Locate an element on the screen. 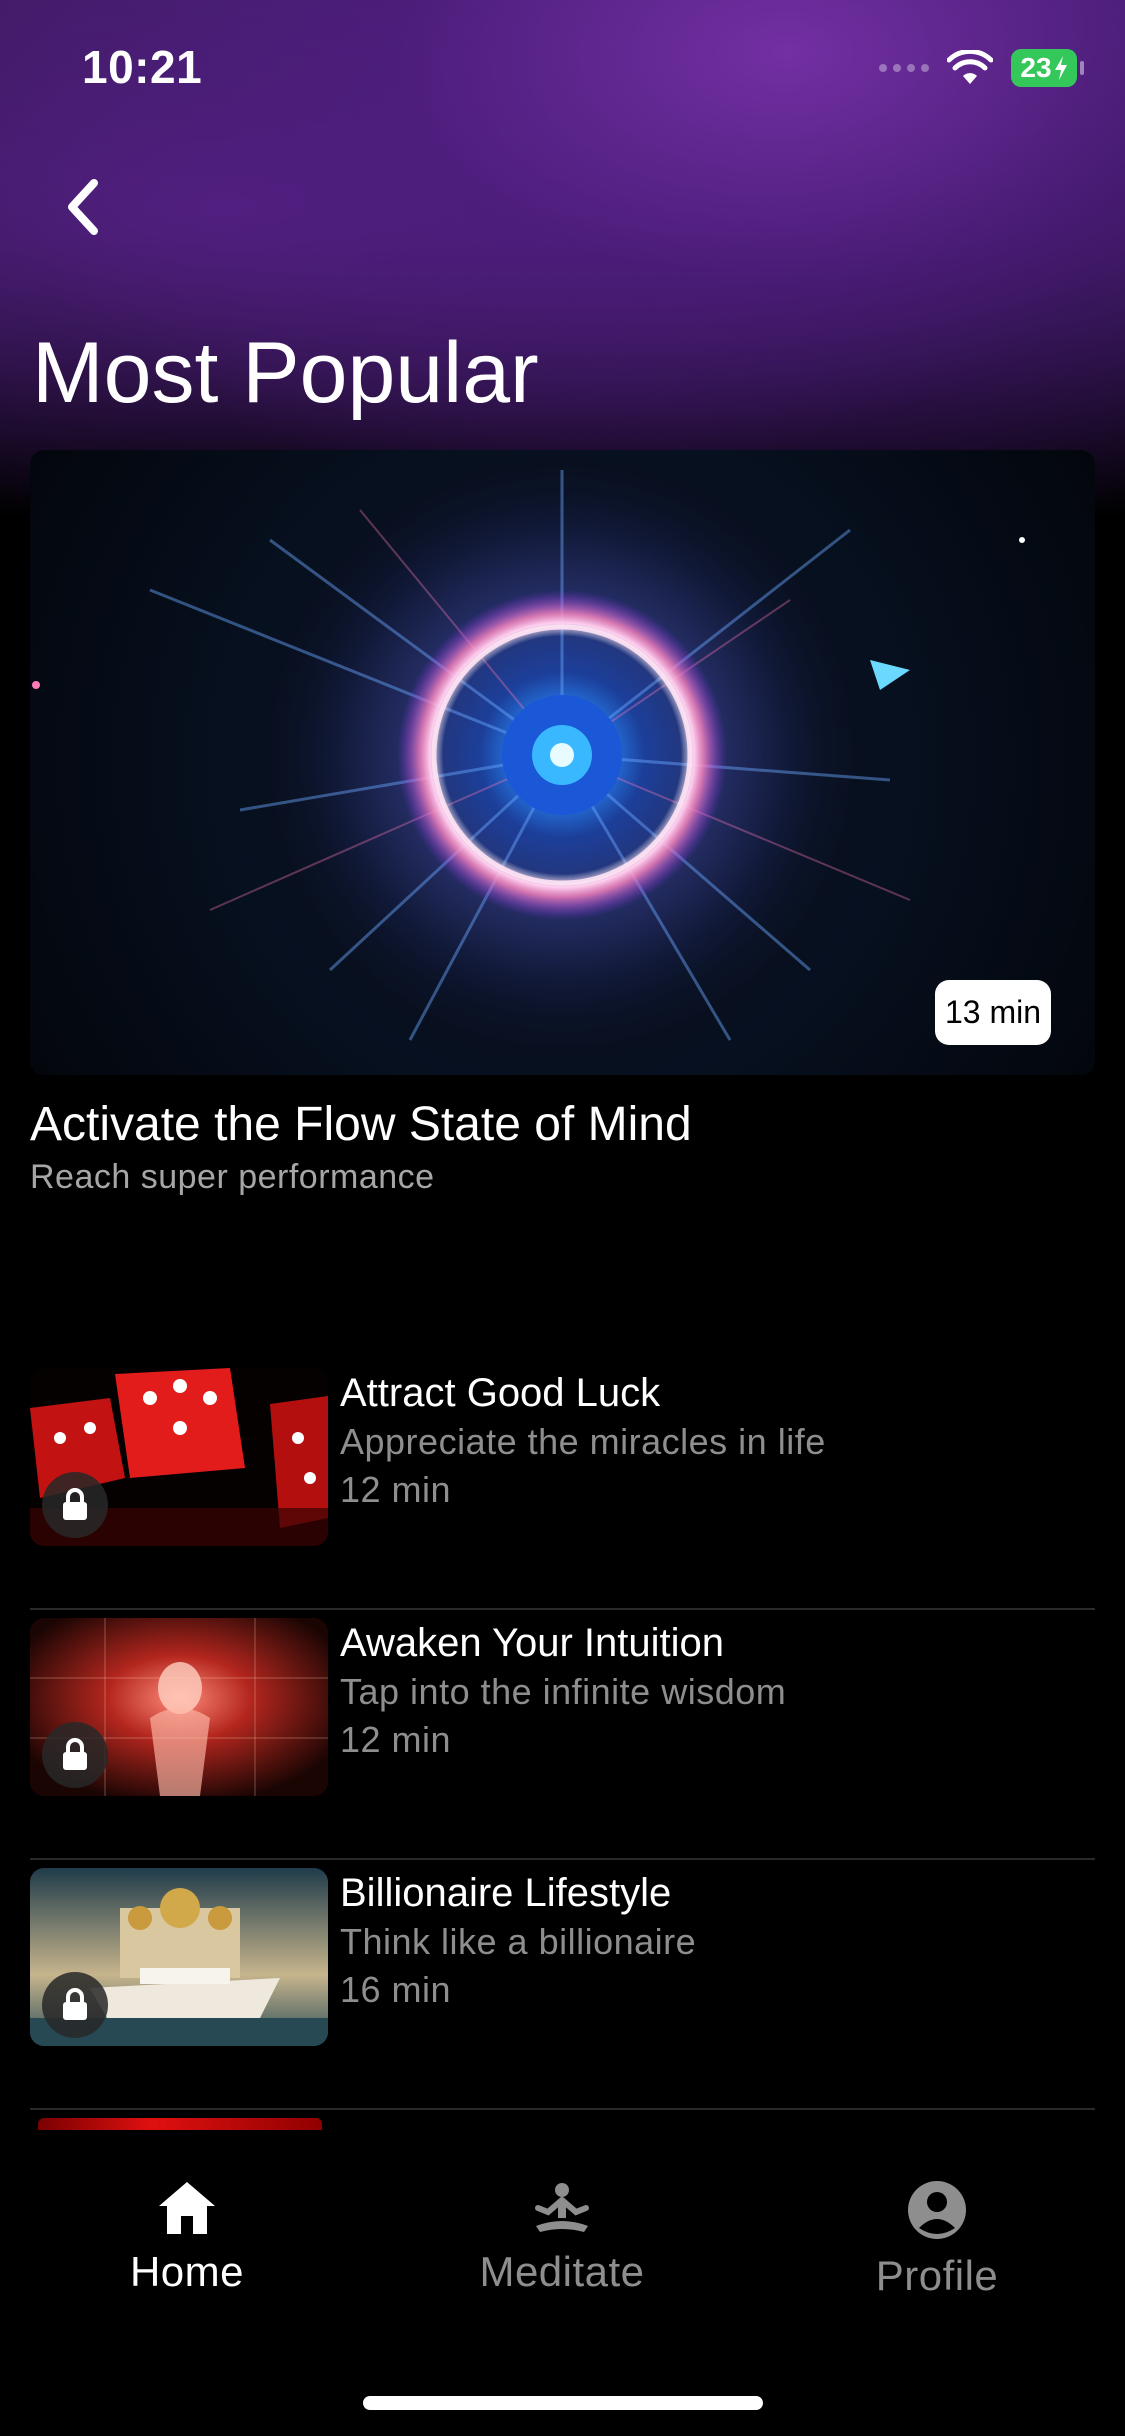 The height and width of the screenshot is (2436, 1125). tab-label-profile: Profile is located at coordinates (937, 2275).